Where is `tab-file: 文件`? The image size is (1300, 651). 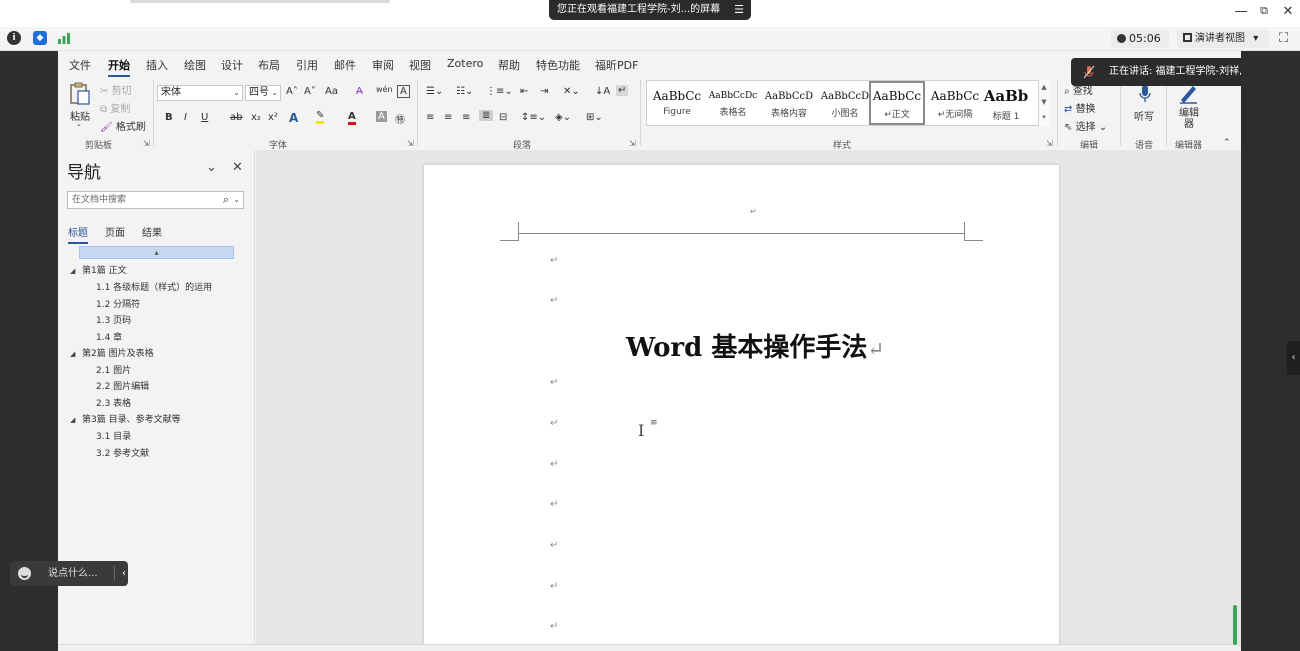
tab-file: 文件 is located at coordinates (80, 65).